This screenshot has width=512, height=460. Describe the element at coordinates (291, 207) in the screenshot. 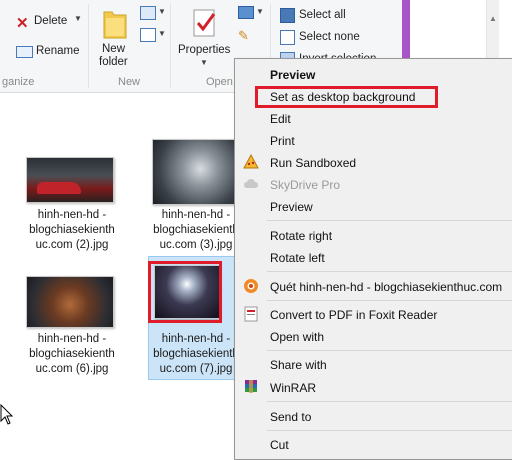

I see `menu-item-preview: Preview` at that location.